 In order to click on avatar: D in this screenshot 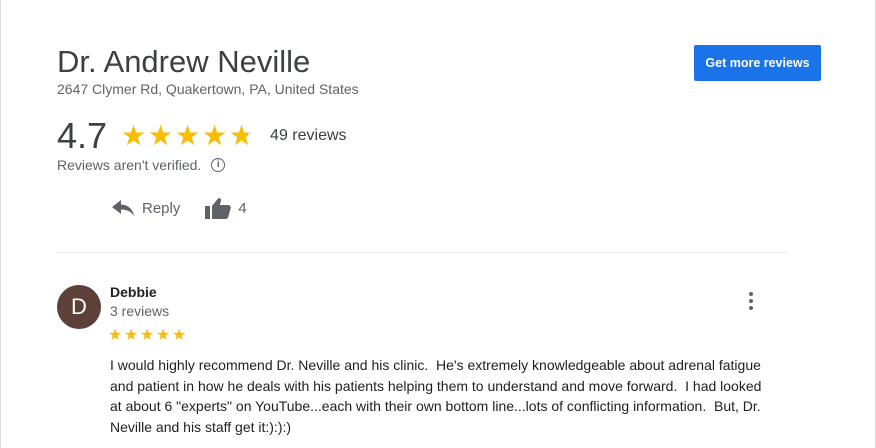, I will do `click(79, 307)`.